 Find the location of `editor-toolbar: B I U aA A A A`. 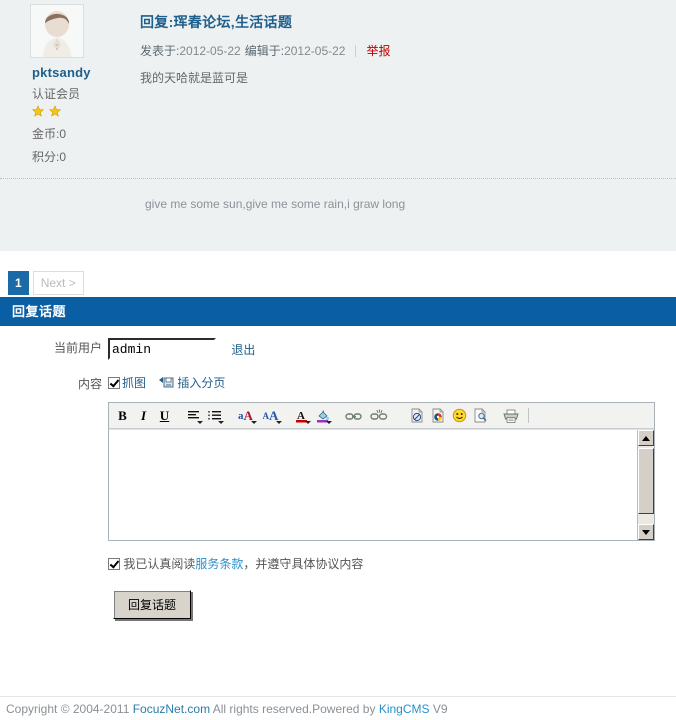

editor-toolbar: B I U aA A A A is located at coordinates (381, 416).